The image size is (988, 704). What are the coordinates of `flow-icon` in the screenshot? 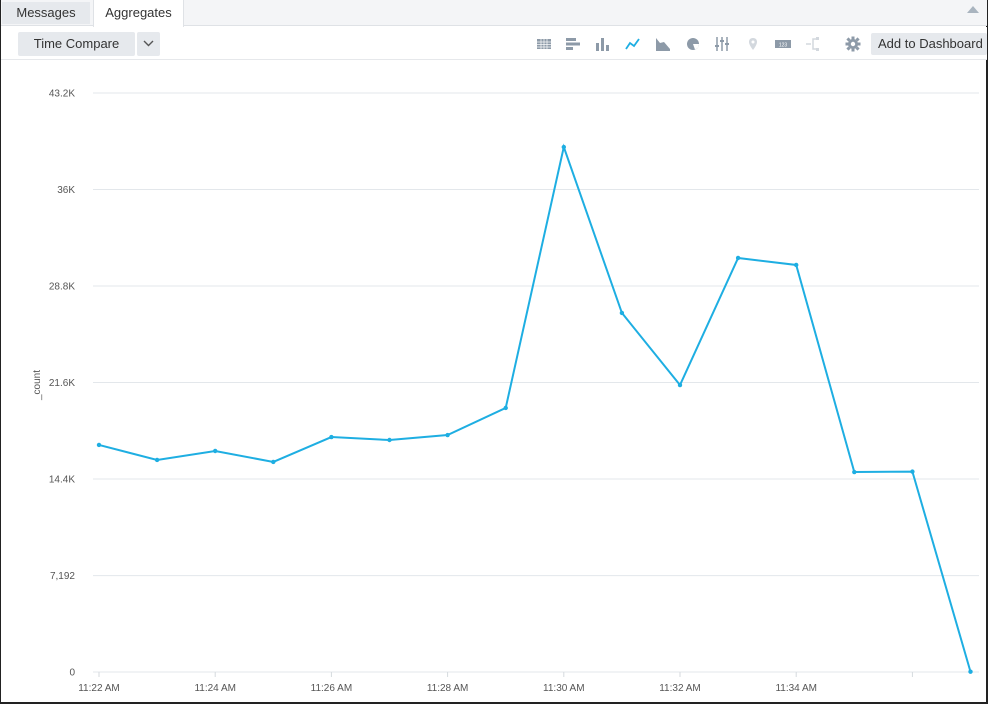 It's located at (813, 44).